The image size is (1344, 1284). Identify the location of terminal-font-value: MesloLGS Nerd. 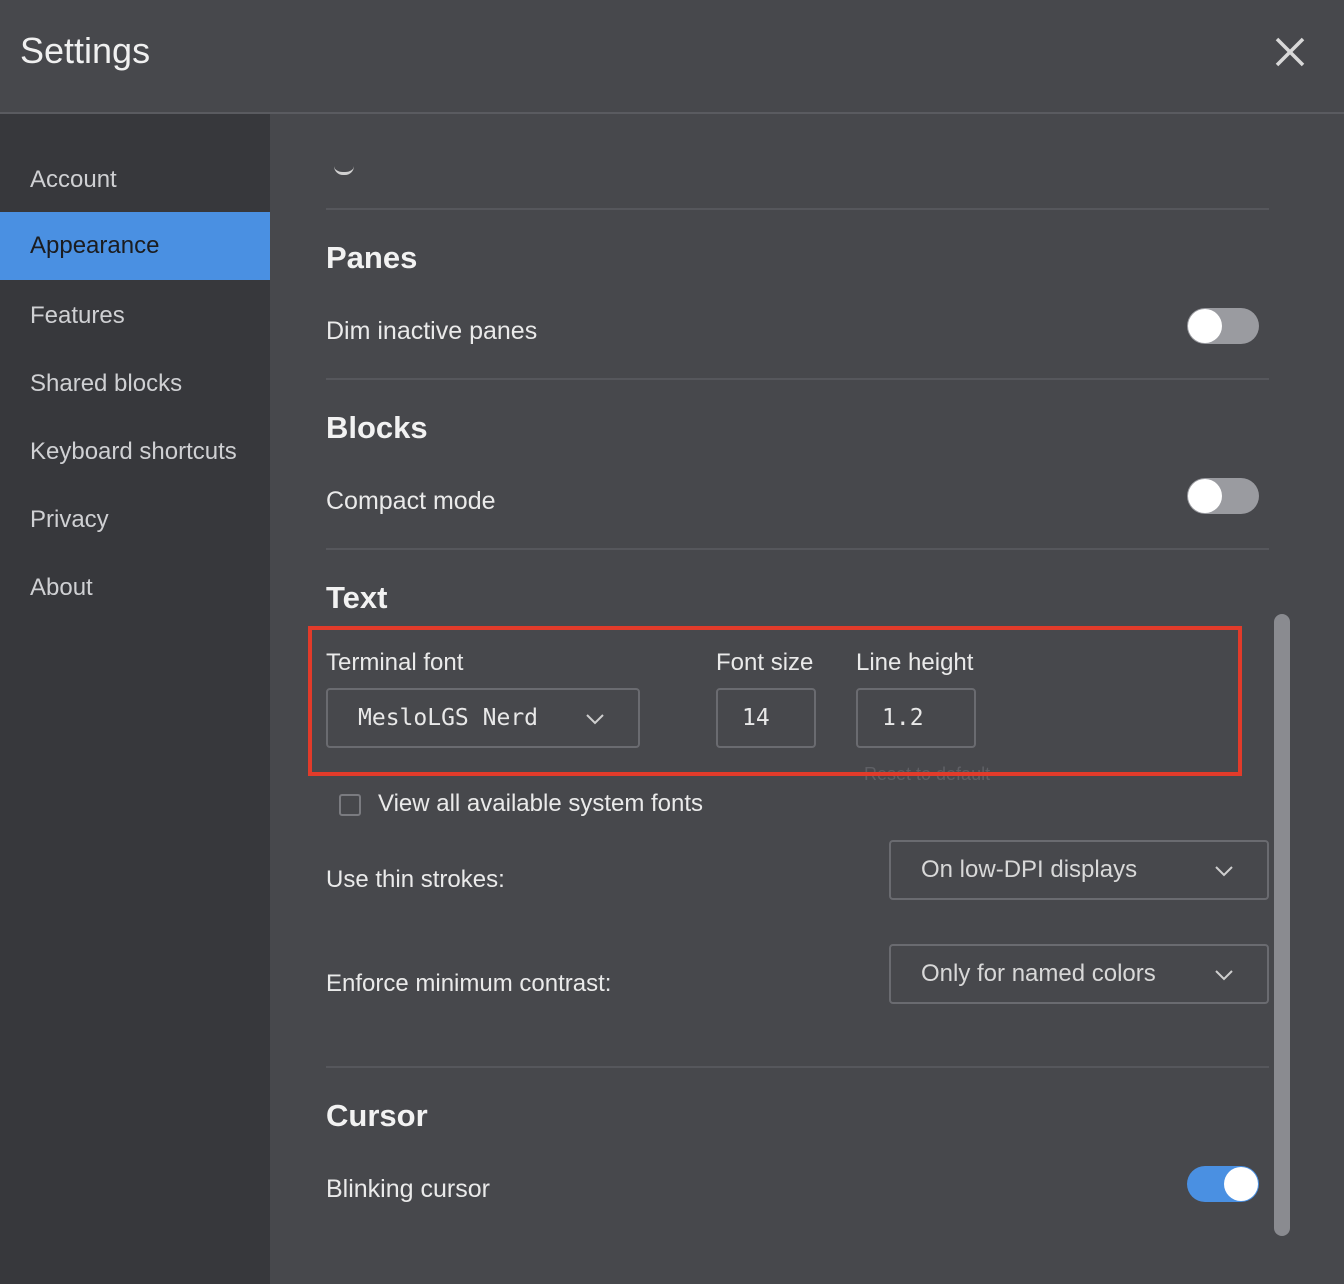
(448, 718).